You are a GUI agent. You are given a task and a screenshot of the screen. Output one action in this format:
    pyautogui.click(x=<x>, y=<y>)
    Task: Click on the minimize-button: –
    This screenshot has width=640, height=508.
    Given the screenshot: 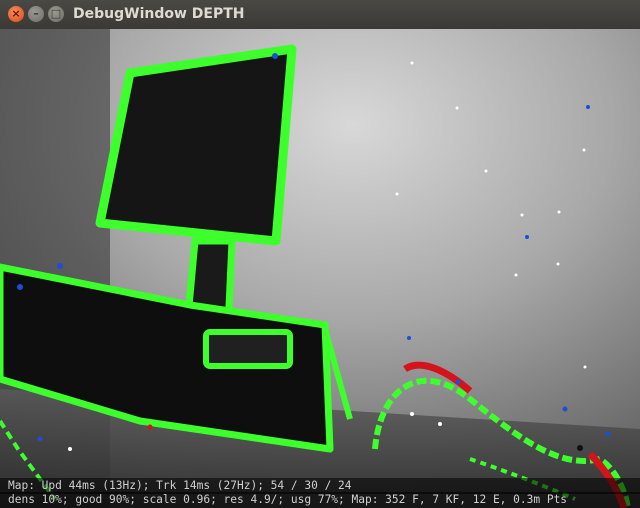 What is the action you would take?
    pyautogui.click(x=36, y=14)
    